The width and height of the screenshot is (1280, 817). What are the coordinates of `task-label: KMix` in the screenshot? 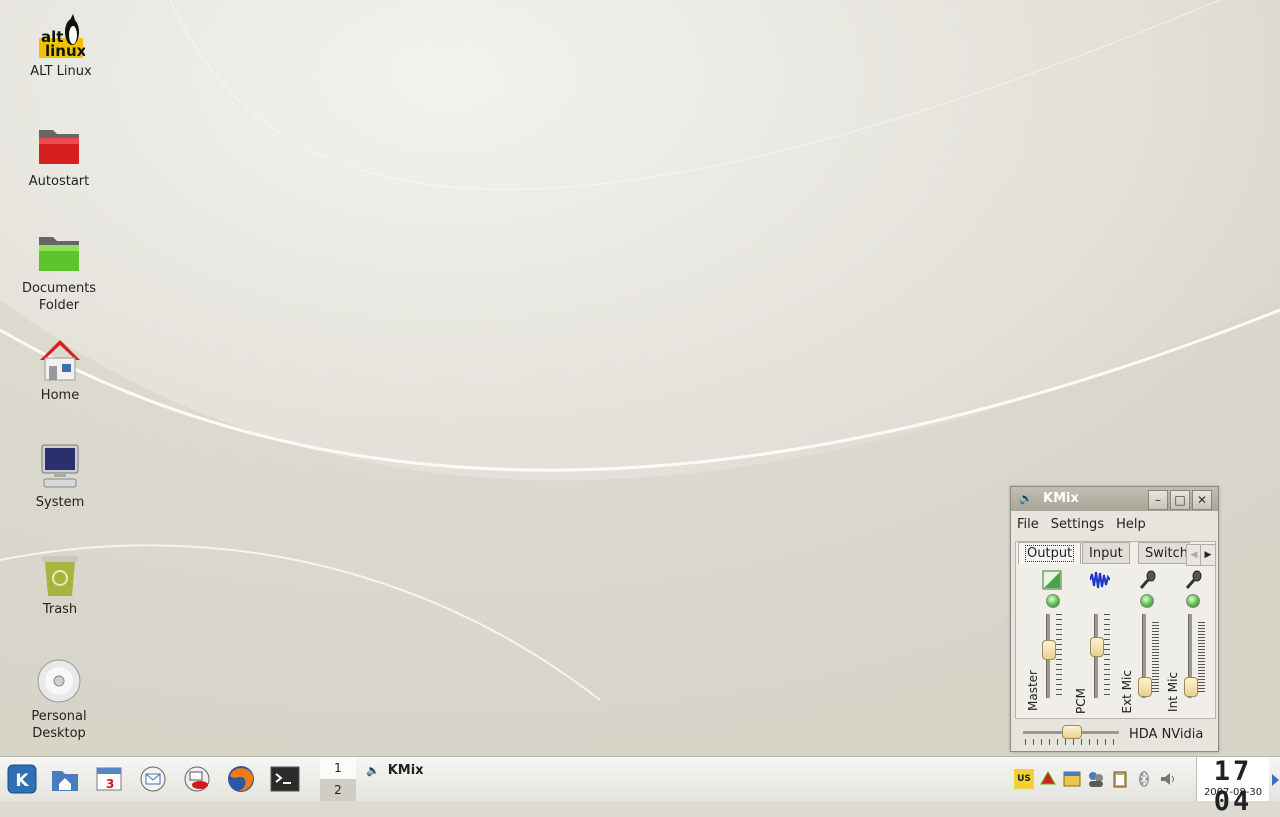 It's located at (405, 770).